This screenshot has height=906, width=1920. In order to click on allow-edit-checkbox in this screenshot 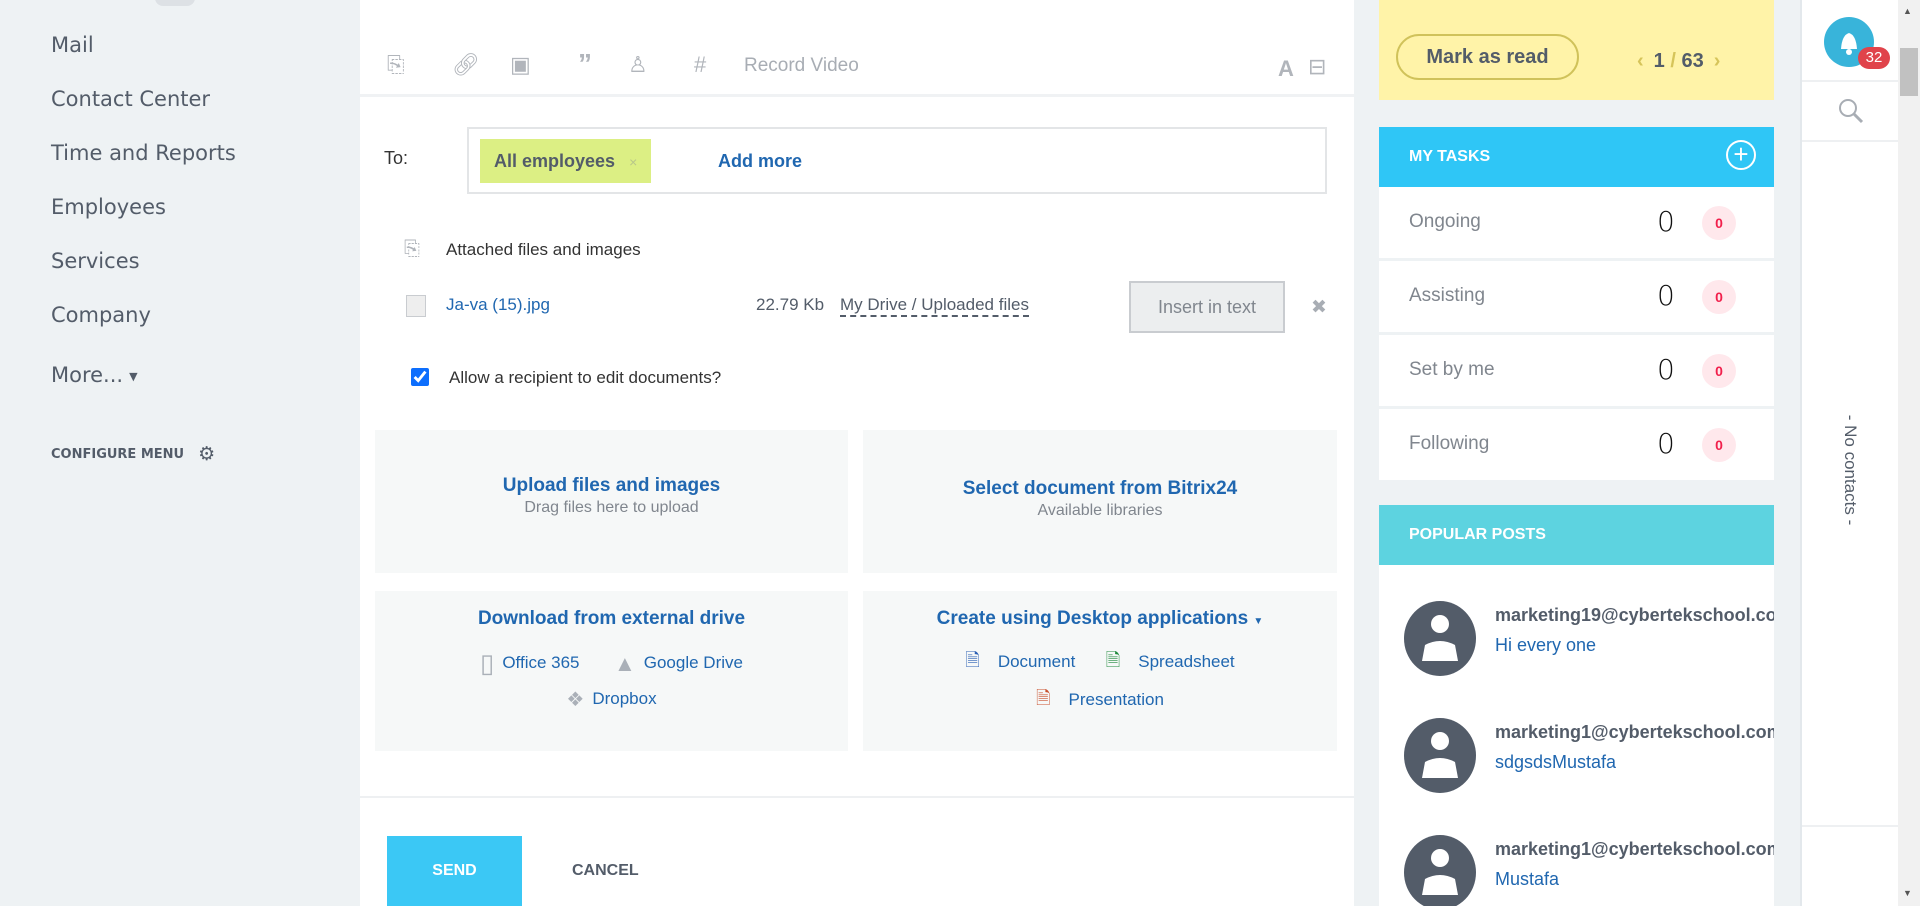, I will do `click(420, 377)`.